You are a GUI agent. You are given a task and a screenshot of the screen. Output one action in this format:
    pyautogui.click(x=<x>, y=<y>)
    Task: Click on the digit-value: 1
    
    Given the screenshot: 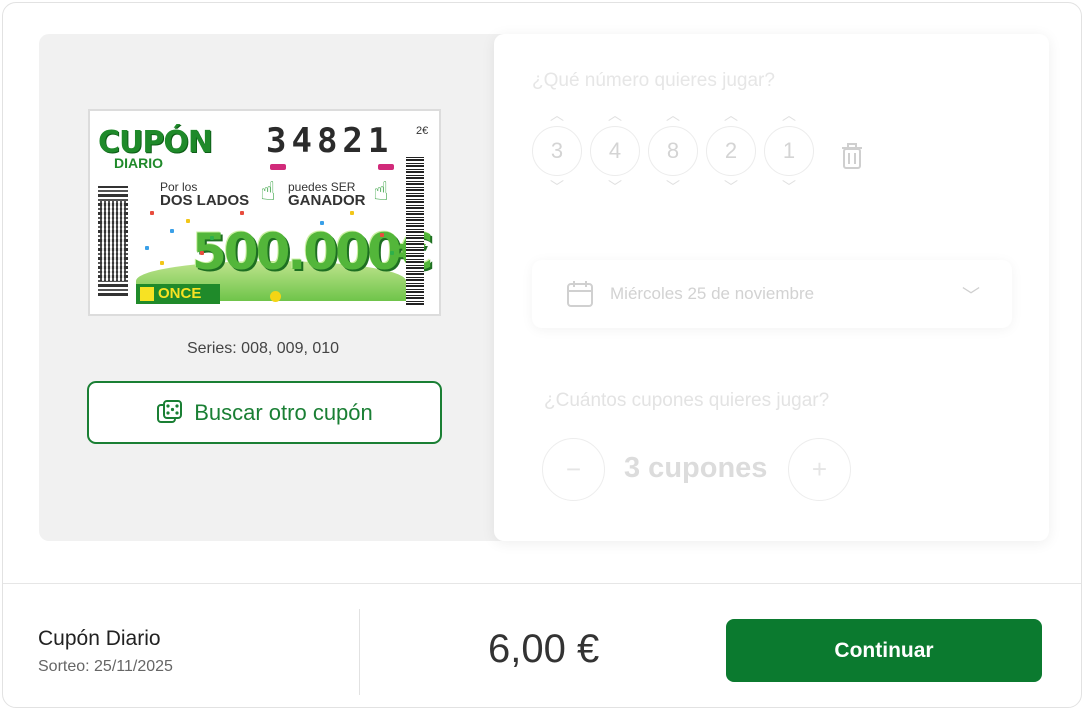 What is the action you would take?
    pyautogui.click(x=789, y=151)
    